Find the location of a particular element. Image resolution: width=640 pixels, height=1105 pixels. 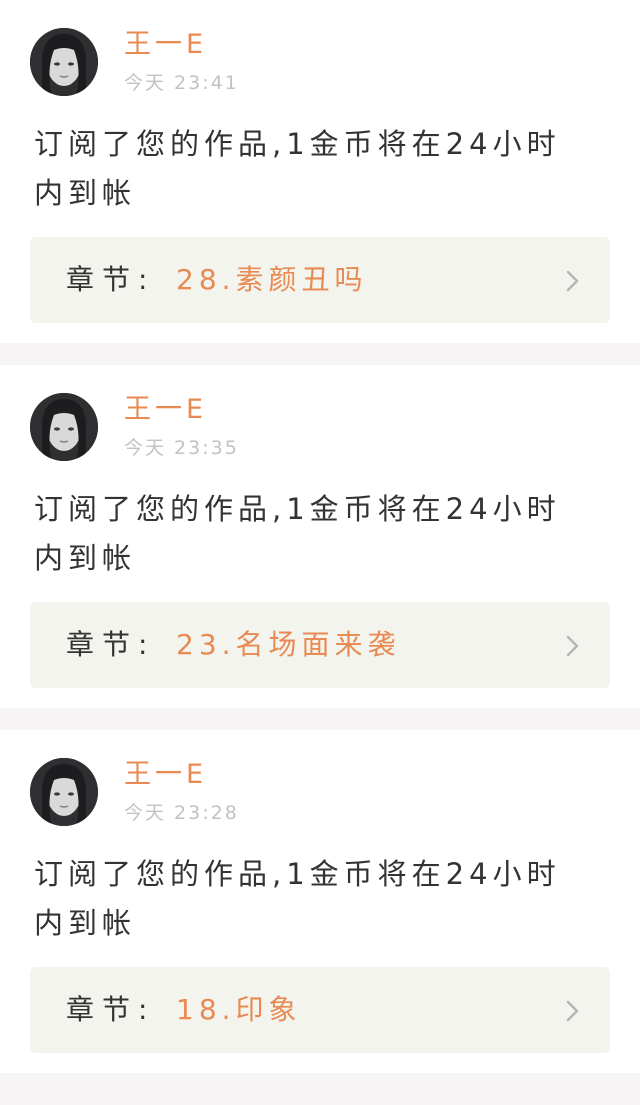

post-time: 今天 23:41 is located at coordinates (181, 83).